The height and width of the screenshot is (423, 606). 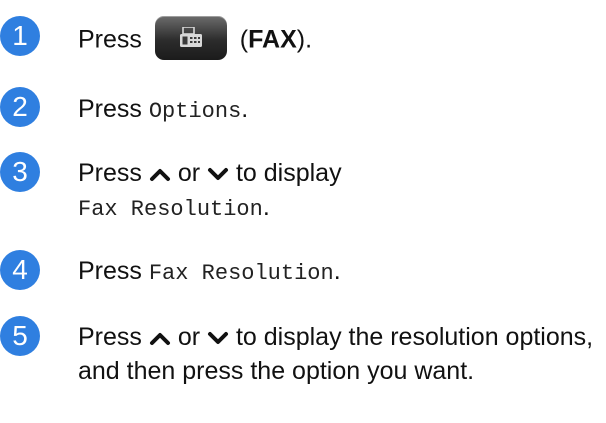 I want to click on step-number-badge: 5, so click(x=20, y=336).